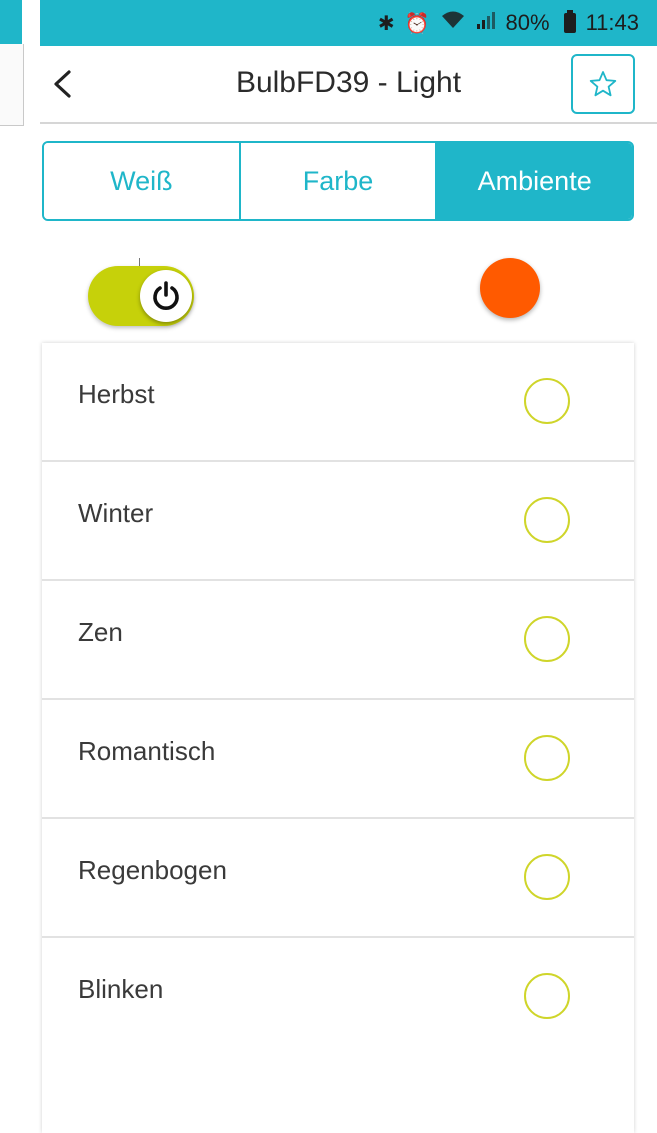 The image size is (657, 1133). Describe the element at coordinates (116, 394) in the screenshot. I see `scene-label: Herbst` at that location.